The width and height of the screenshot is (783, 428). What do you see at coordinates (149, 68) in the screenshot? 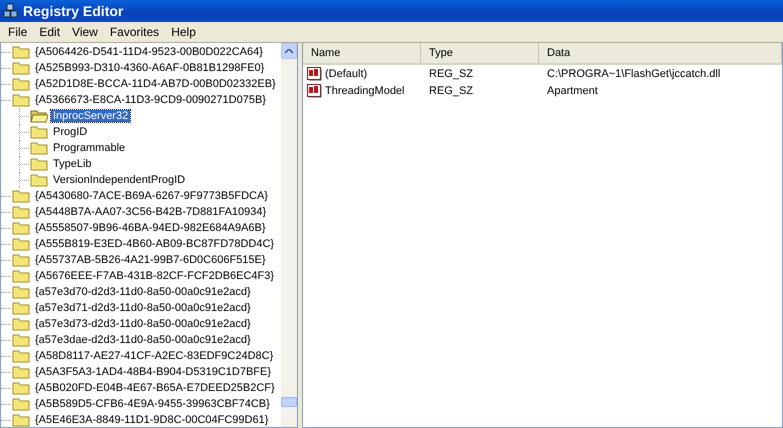
I see `tree-item: {A525B993-D310-4360-A6AF-0B81B1298FE0}` at bounding box center [149, 68].